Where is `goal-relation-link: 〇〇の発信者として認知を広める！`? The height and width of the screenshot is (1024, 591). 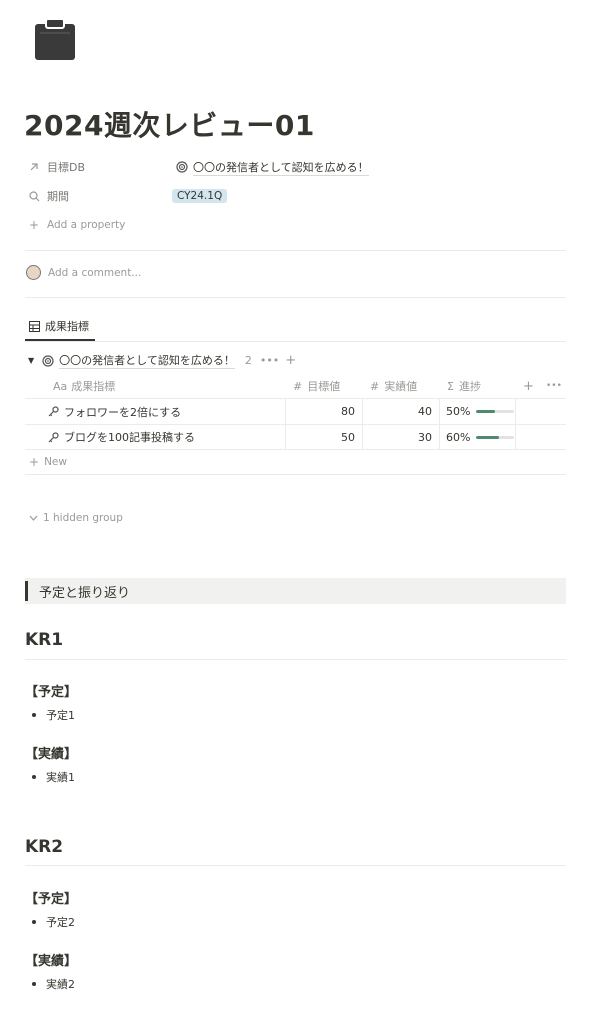 goal-relation-link: 〇〇の発信者として認知を広める！ is located at coordinates (281, 167).